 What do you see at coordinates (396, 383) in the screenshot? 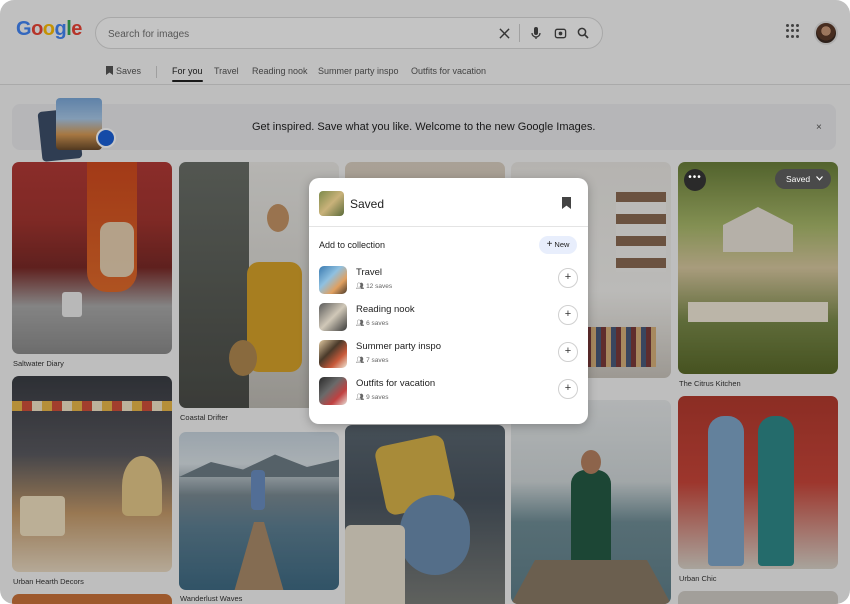
I see `collection-name: Outfits for vacation` at bounding box center [396, 383].